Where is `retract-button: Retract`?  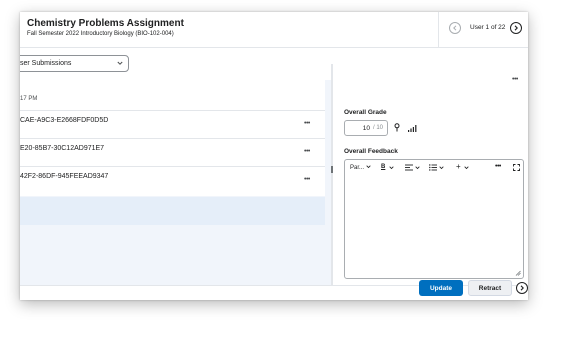 retract-button: Retract is located at coordinates (490, 288).